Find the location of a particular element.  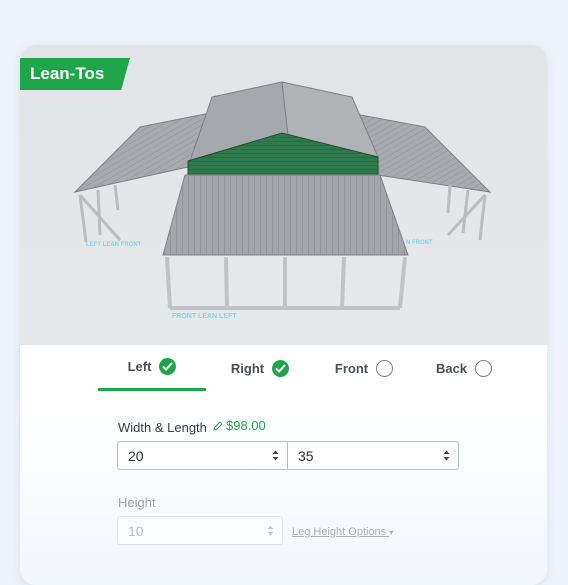

right-lean-frame is located at coordinates (466, 212).